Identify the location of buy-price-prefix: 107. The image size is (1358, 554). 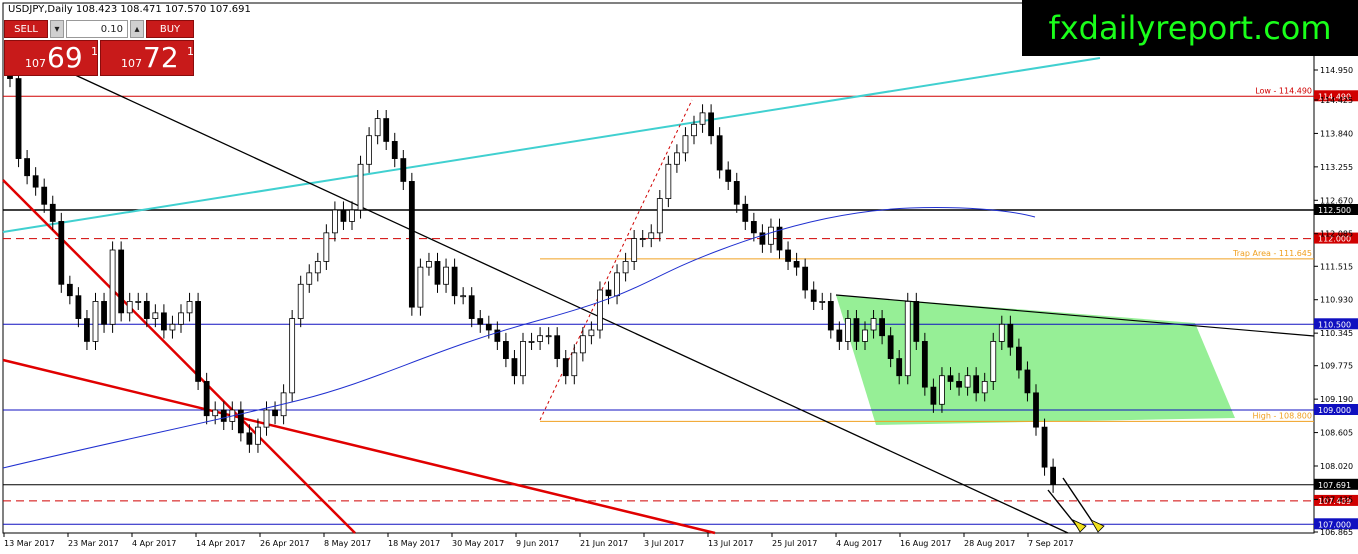
(131, 63).